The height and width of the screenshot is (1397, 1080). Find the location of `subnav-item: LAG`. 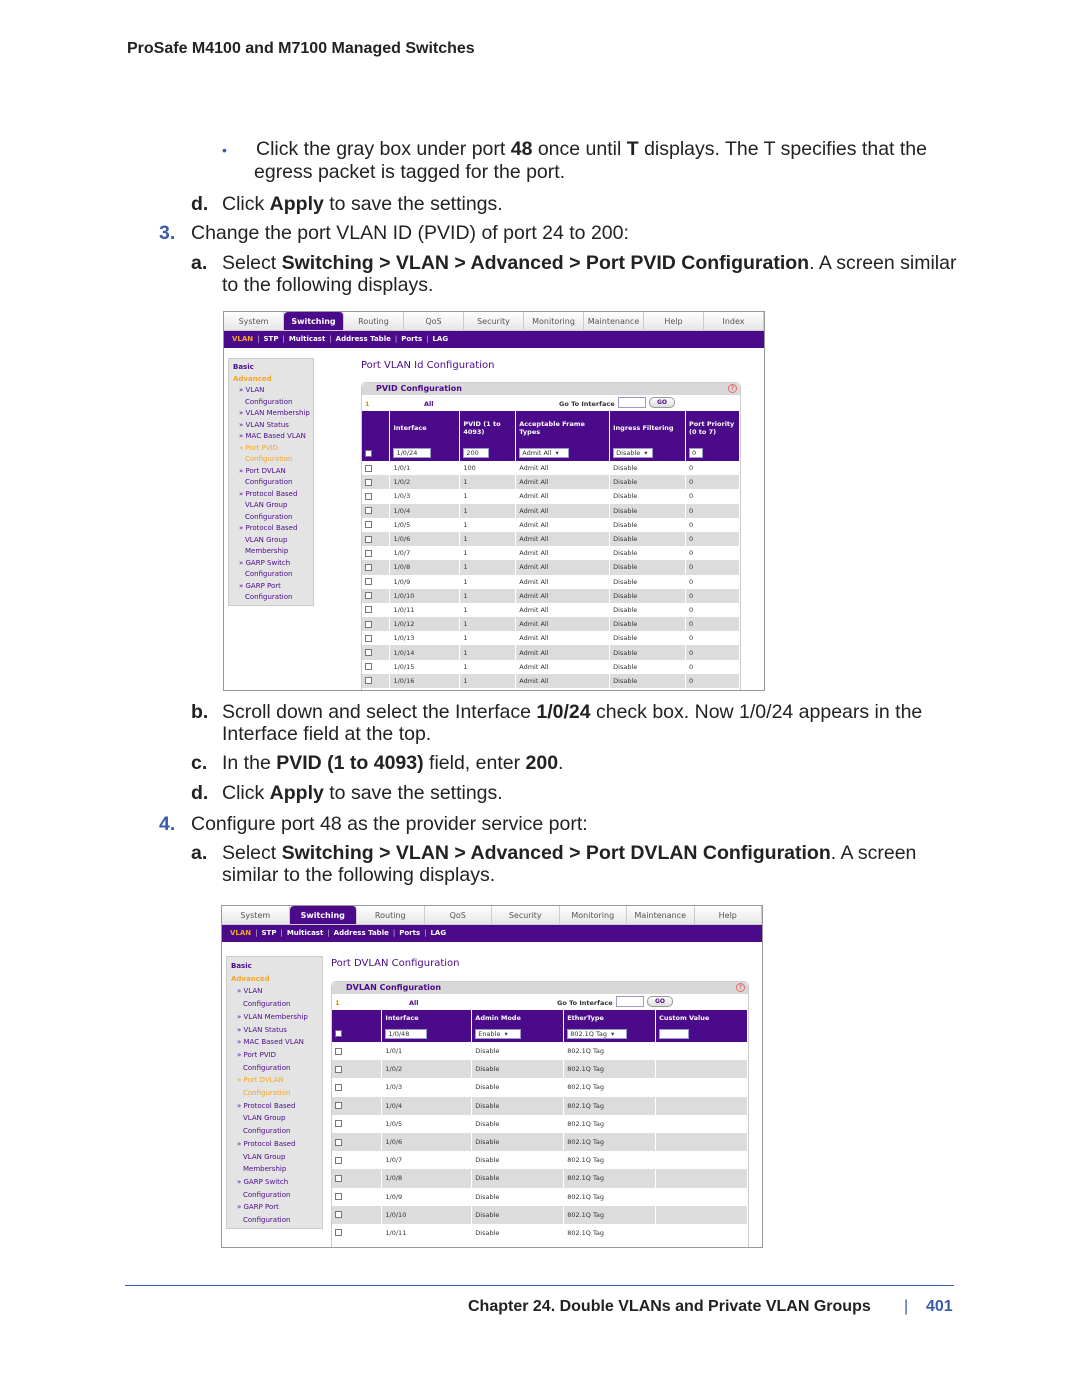

subnav-item: LAG is located at coordinates (440, 339).